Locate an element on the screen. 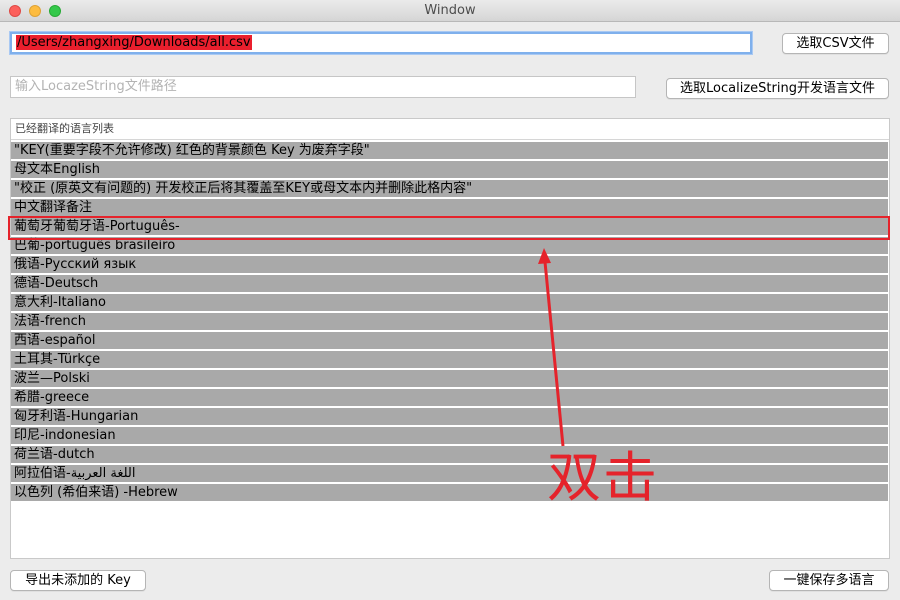 Image resolution: width=900 pixels, height=600 pixels. double-click-annotation: 双击 is located at coordinates (603, 477).